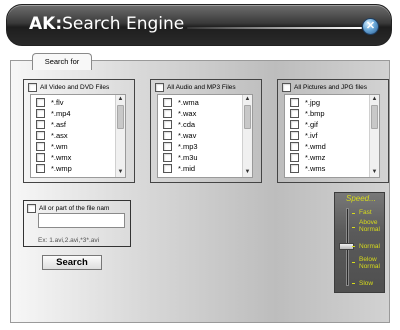  What do you see at coordinates (54, 168) in the screenshot?
I see `list-item: *.wmp` at bounding box center [54, 168].